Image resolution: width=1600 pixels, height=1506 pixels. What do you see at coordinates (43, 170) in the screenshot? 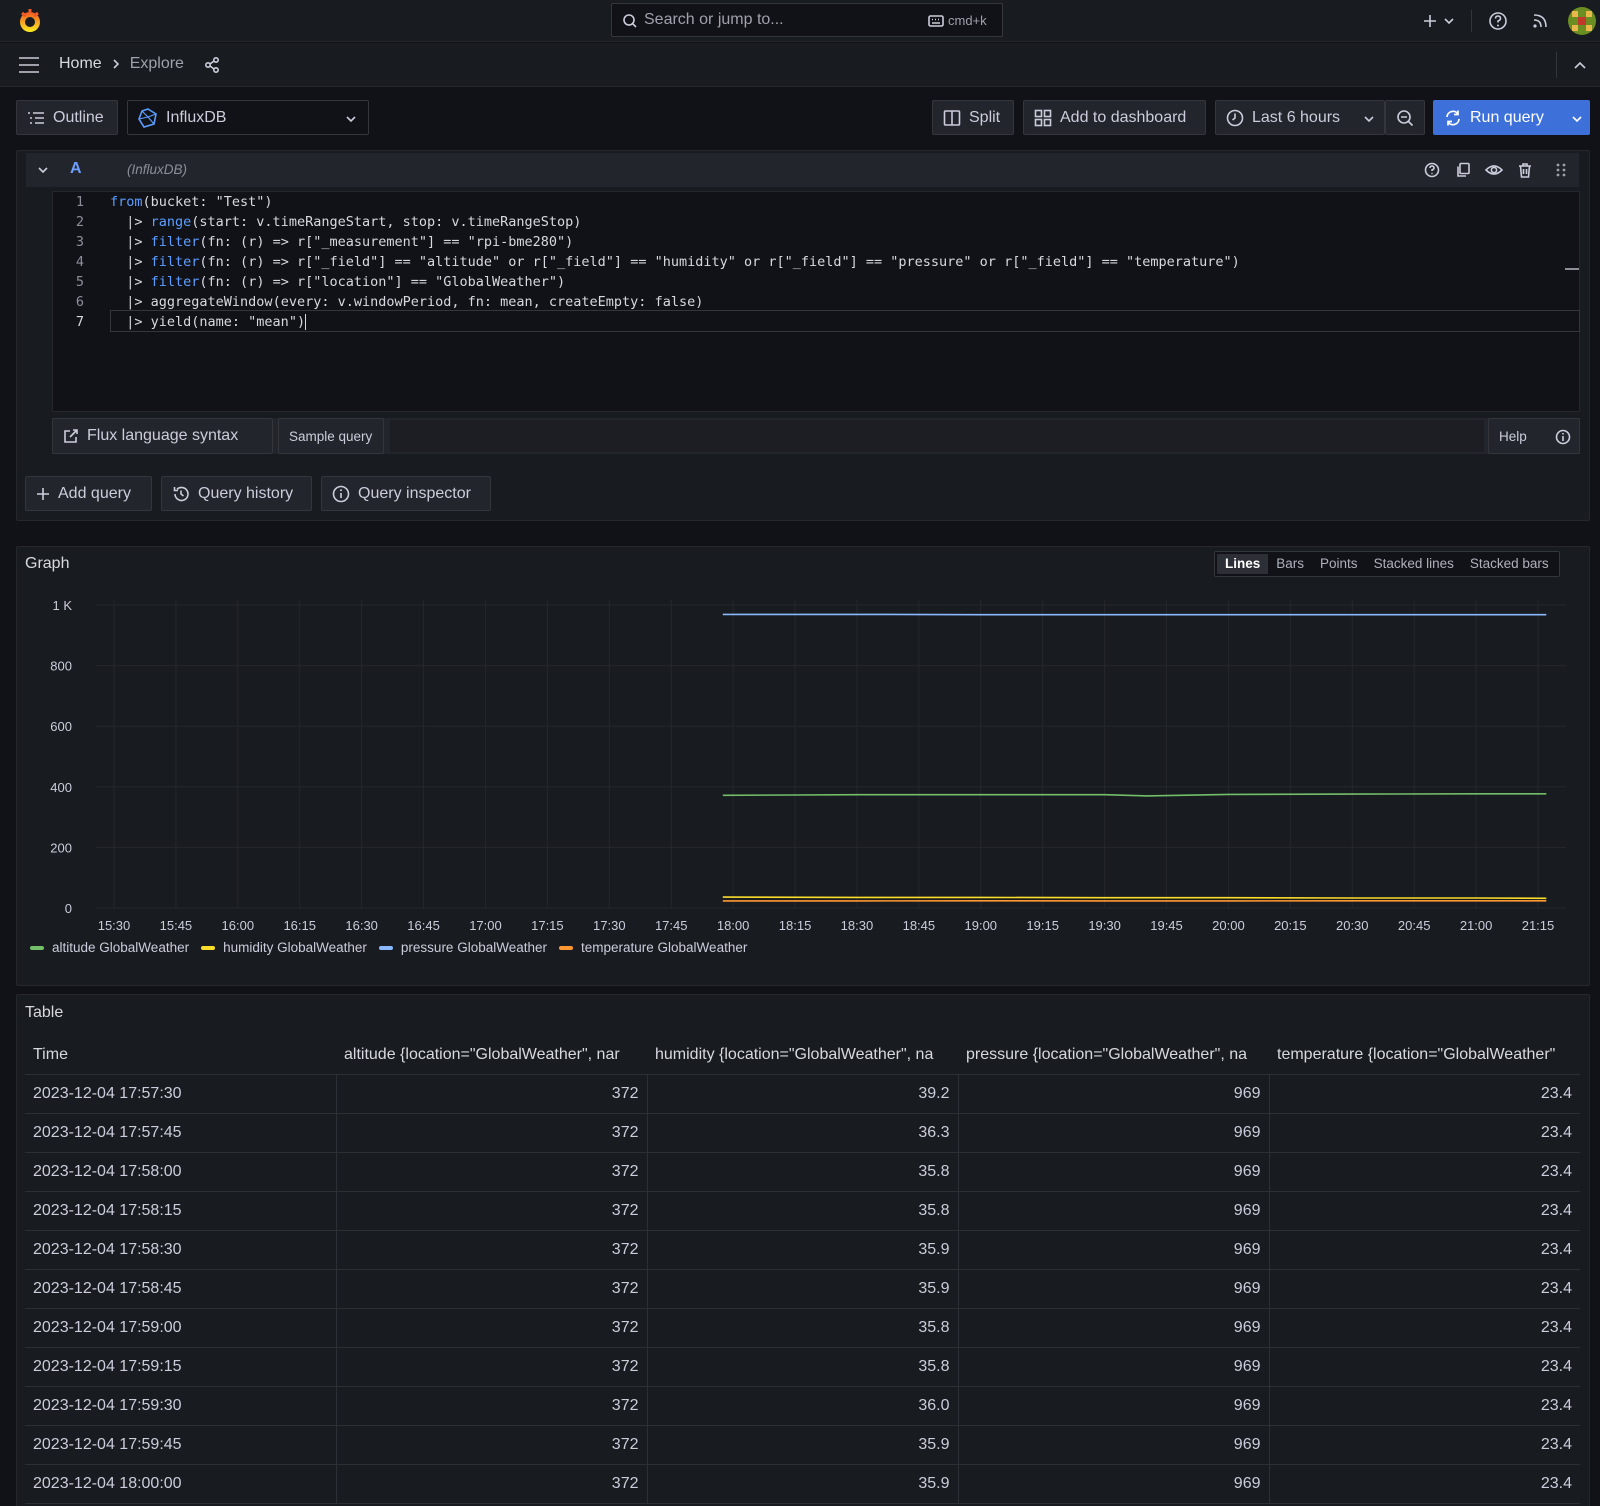
I see `collapse-chevron-icon` at bounding box center [43, 170].